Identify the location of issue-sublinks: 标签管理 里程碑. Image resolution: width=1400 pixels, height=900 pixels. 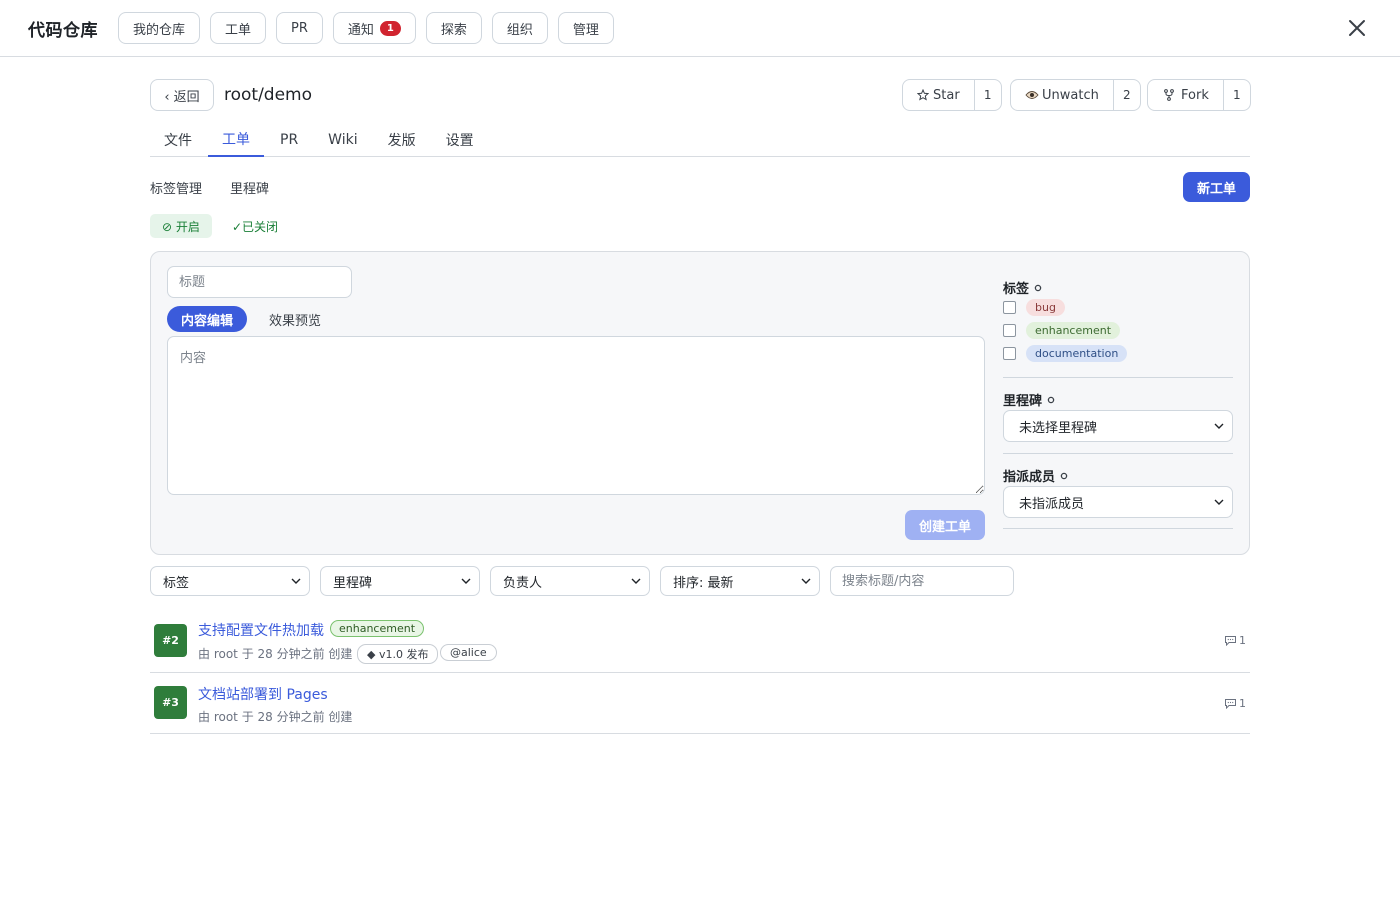
(209, 187).